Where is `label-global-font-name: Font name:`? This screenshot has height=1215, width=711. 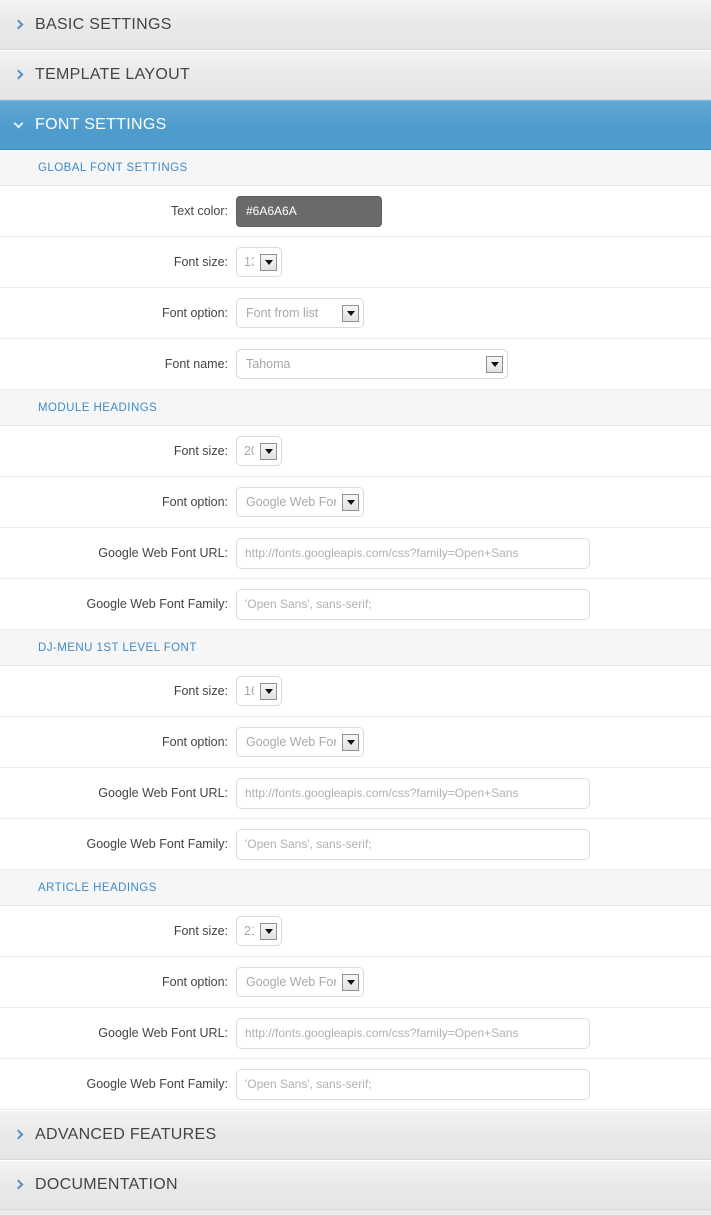
label-global-font-name: Font name: is located at coordinates (196, 364).